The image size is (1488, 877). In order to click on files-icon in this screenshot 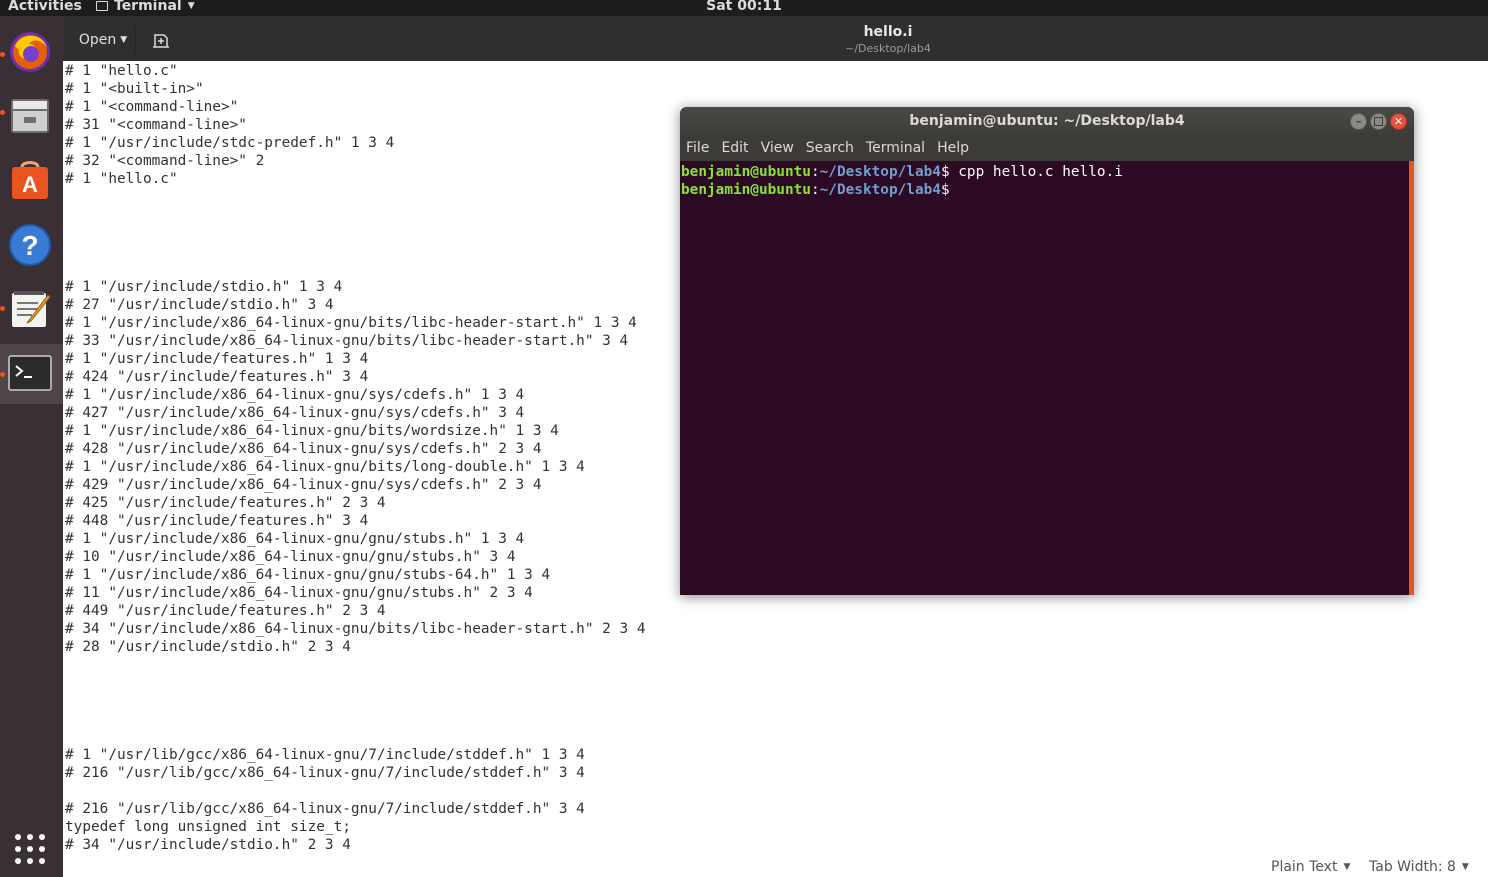, I will do `click(30, 116)`.